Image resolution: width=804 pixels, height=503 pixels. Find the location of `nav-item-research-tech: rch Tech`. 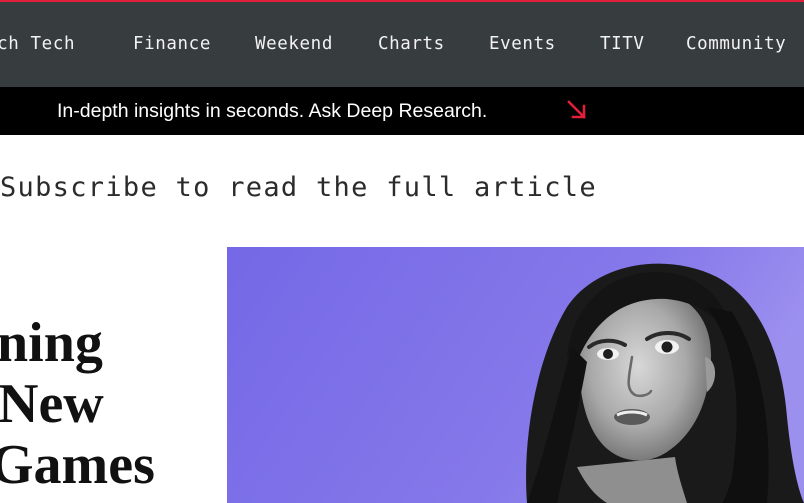

nav-item-research-tech: rch Tech is located at coordinates (37, 44).